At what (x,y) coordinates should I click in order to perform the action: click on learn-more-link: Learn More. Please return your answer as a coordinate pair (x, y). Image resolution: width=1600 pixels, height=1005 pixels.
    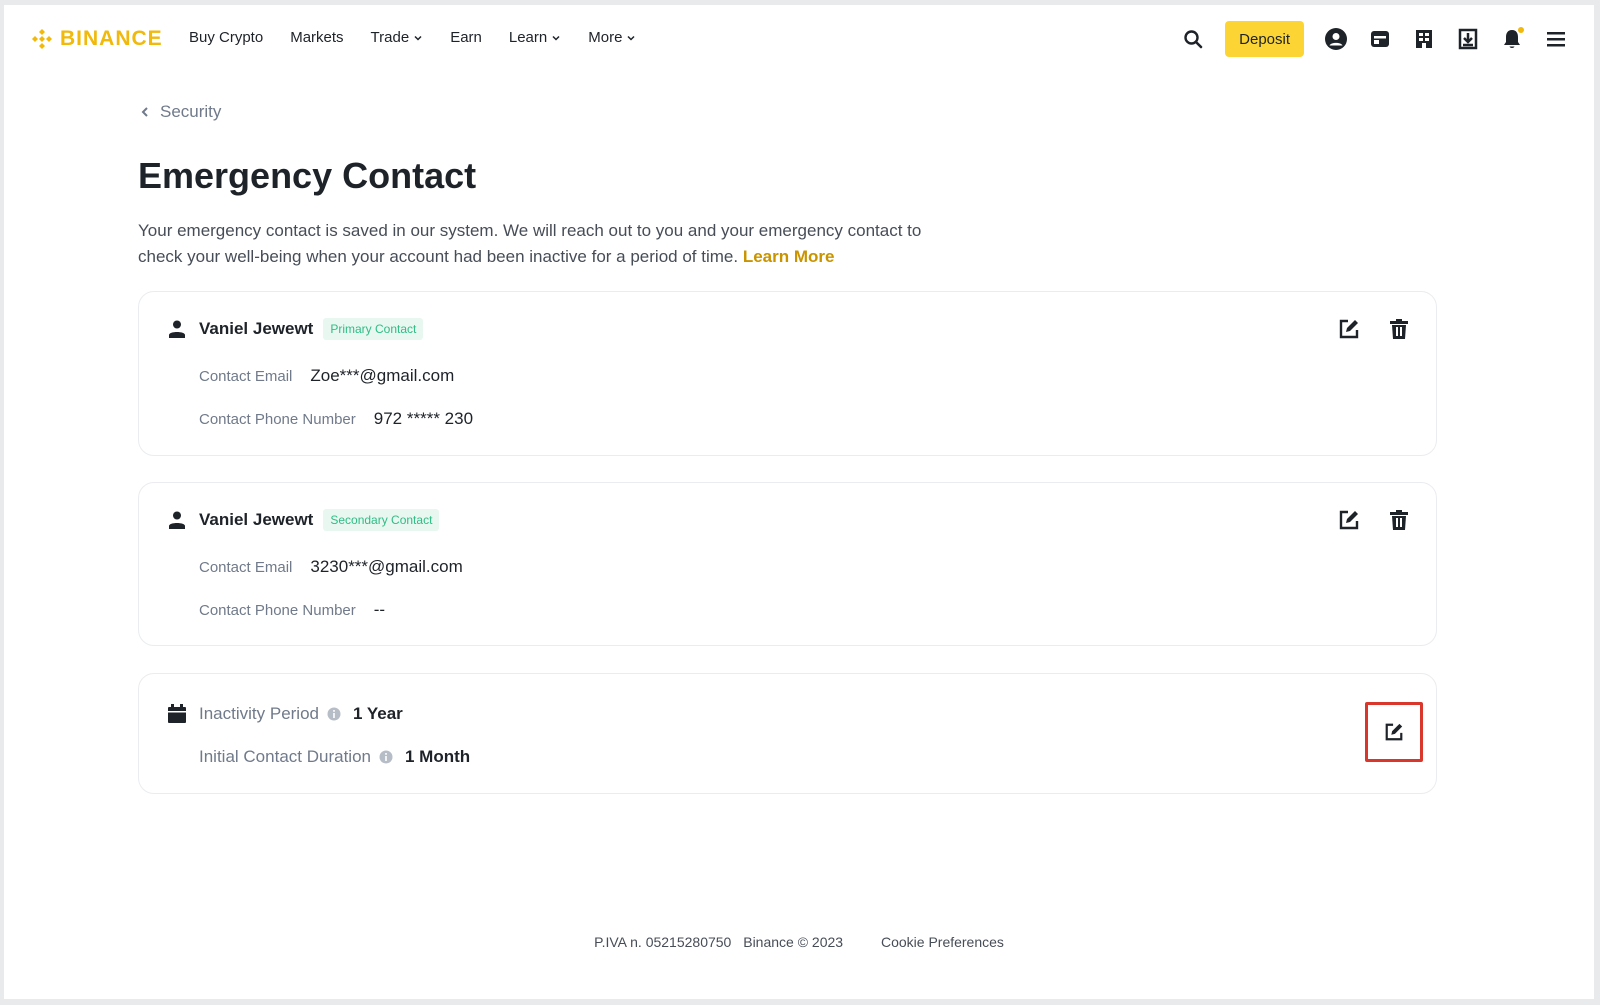
    Looking at the image, I should click on (789, 256).